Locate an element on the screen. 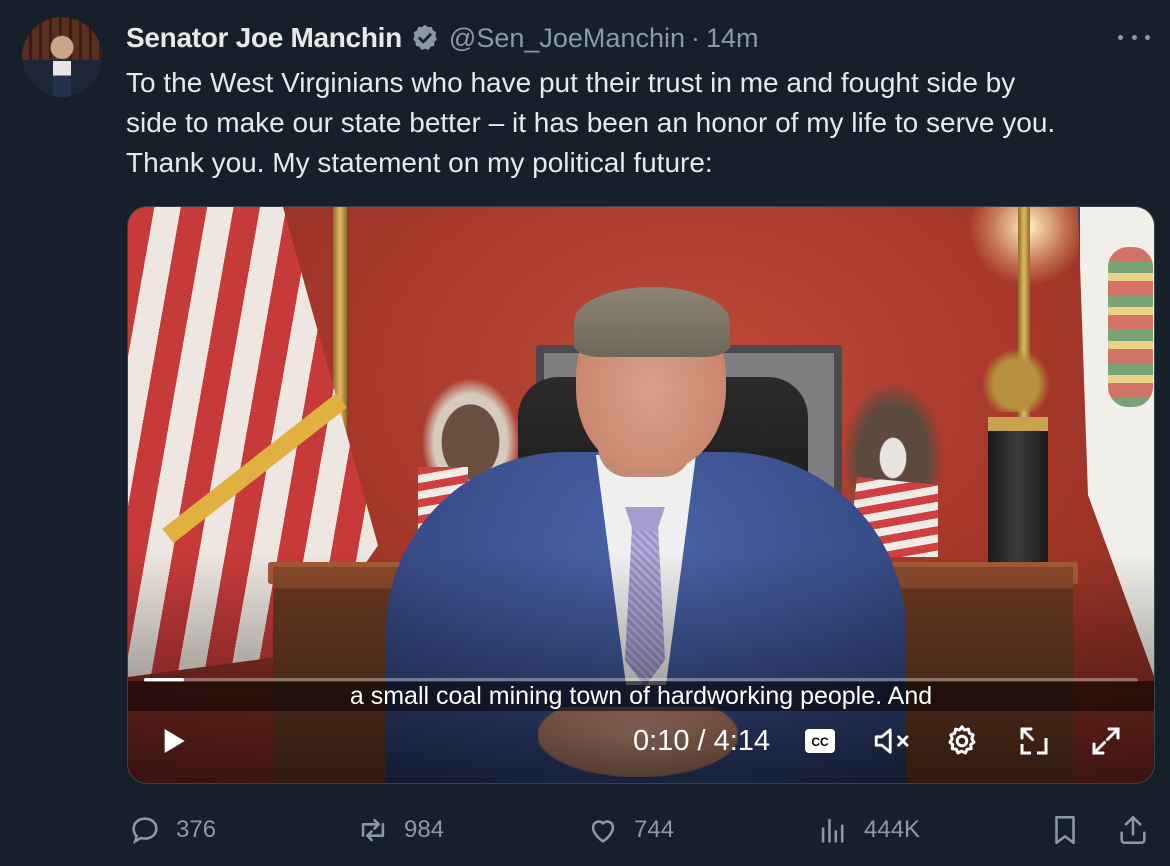  bookmark-icon is located at coordinates (1065, 830).